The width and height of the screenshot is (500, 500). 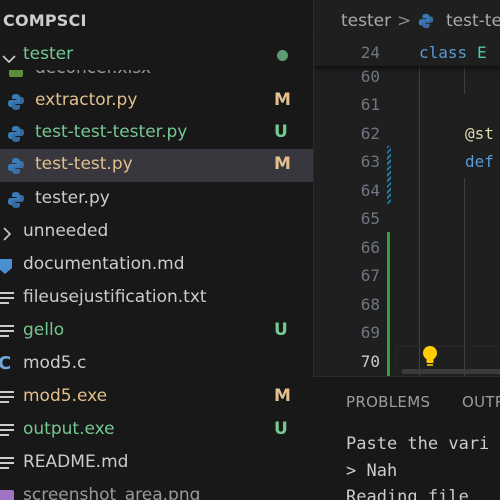 I want to click on line-number: 63, so click(x=370, y=161).